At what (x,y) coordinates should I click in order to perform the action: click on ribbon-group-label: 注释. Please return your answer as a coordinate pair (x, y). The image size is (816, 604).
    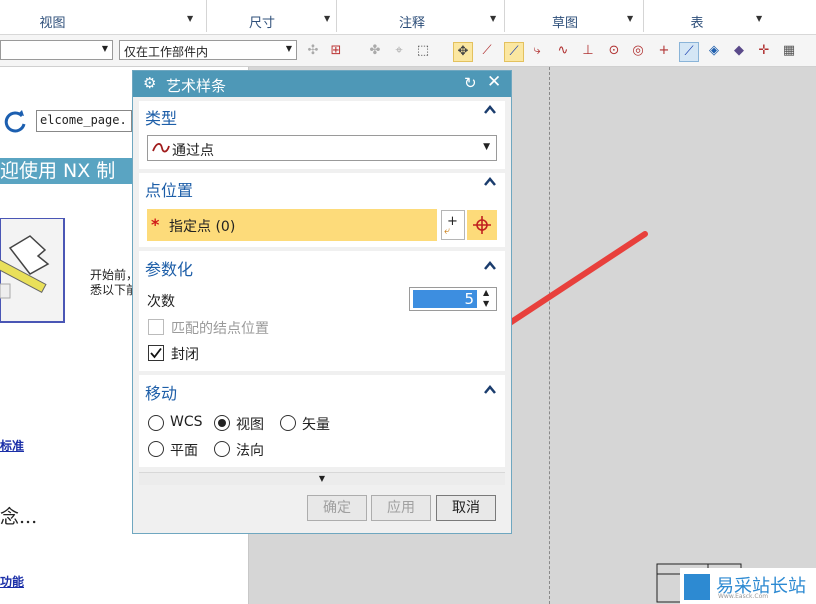
    Looking at the image, I should click on (411, 23).